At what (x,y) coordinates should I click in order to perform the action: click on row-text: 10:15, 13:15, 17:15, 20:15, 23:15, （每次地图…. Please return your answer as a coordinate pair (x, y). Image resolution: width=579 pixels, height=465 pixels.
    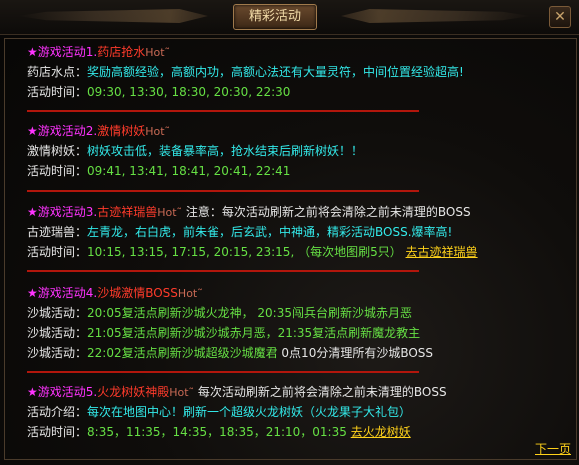
    Looking at the image, I should click on (244, 252).